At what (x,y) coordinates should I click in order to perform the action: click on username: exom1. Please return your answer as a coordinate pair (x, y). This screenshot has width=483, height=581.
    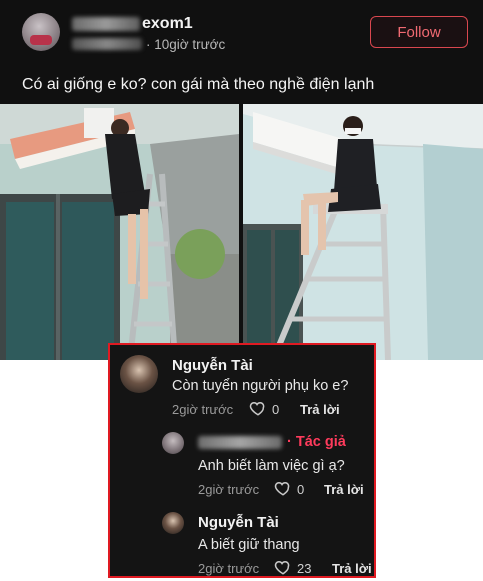
    Looking at the image, I should click on (167, 24).